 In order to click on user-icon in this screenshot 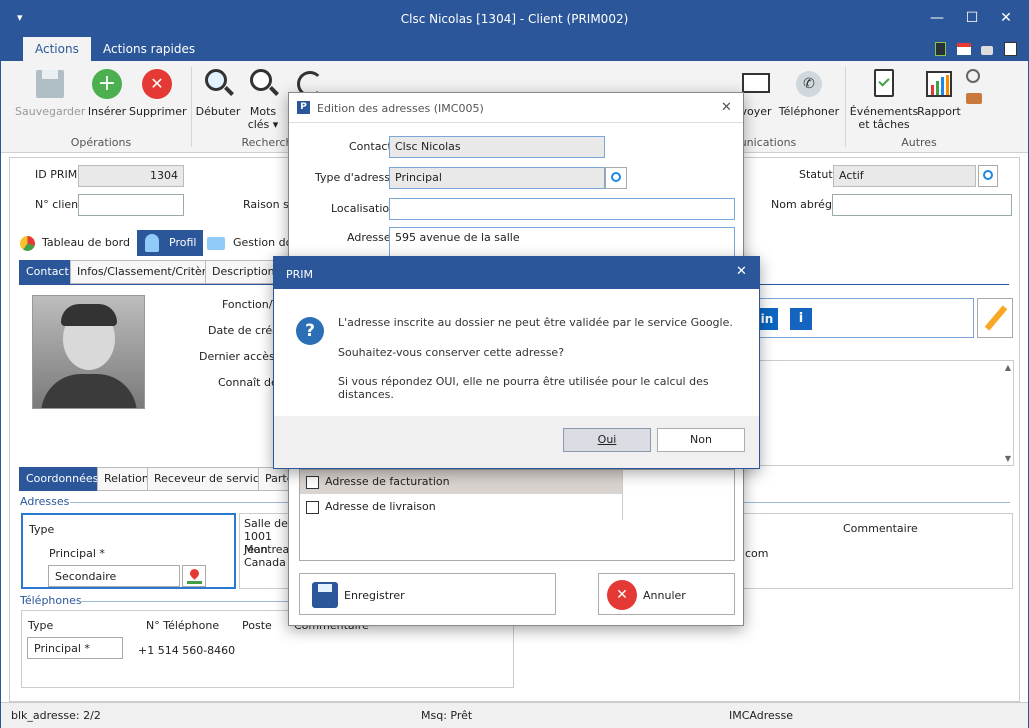, I will do `click(152, 243)`.